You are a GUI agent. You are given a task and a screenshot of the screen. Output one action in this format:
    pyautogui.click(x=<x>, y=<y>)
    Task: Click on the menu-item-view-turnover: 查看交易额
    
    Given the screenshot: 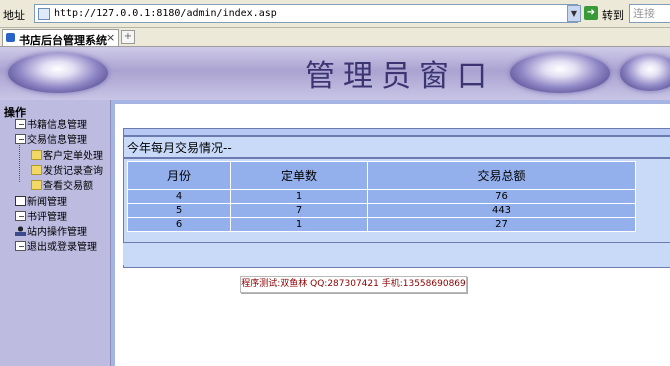 What is the action you would take?
    pyautogui.click(x=62, y=186)
    